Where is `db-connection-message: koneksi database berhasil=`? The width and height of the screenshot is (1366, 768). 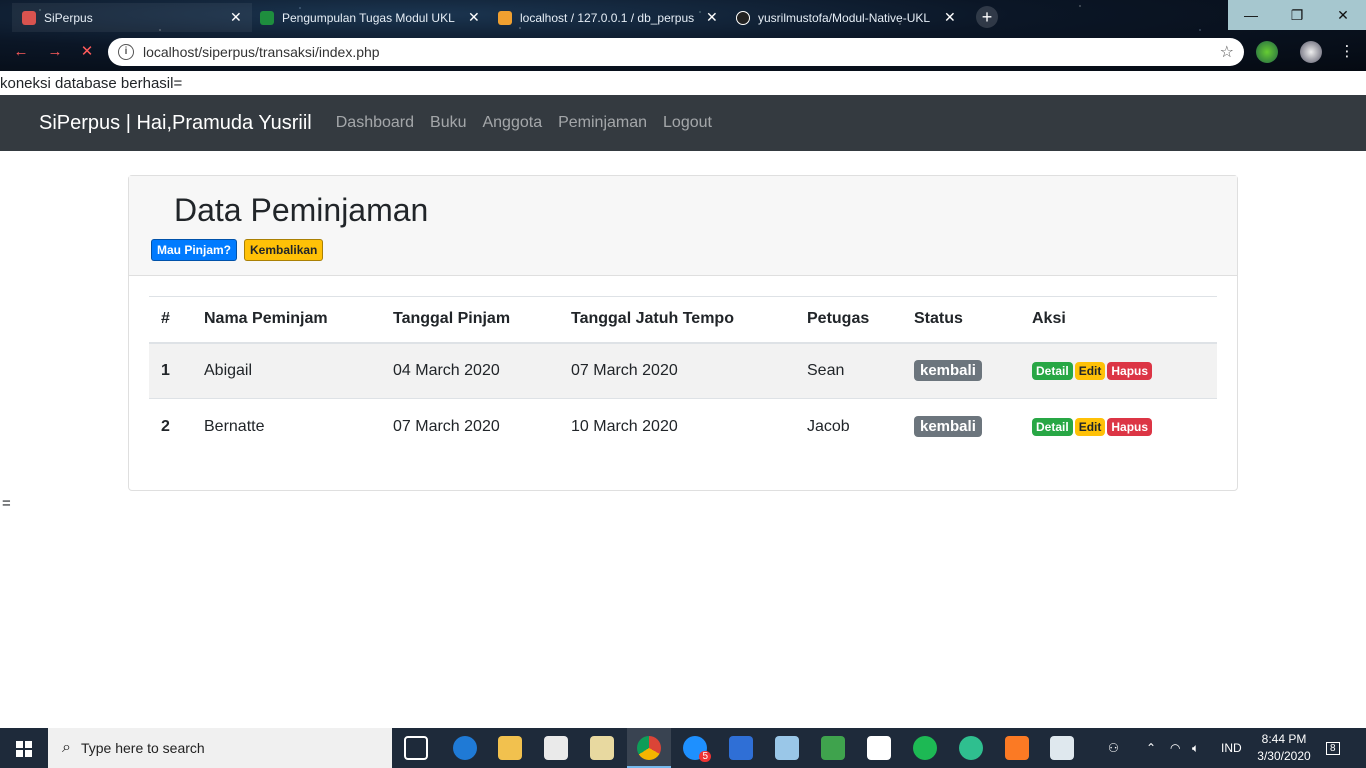 db-connection-message: koneksi database berhasil= is located at coordinates (91, 83).